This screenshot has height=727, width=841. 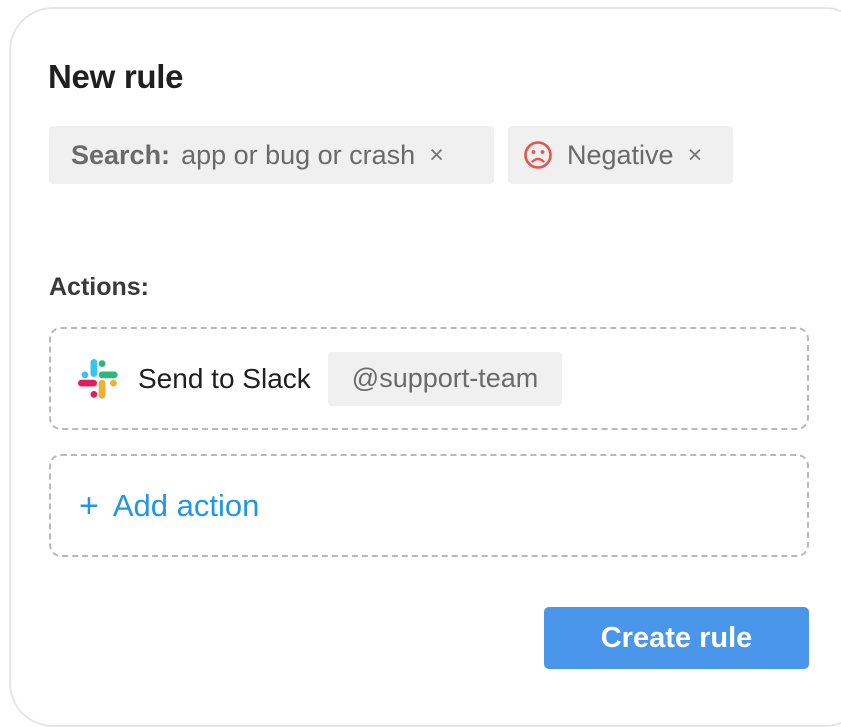 What do you see at coordinates (695, 155) in the screenshot?
I see `remove-sentiment-filter-icon: ×` at bounding box center [695, 155].